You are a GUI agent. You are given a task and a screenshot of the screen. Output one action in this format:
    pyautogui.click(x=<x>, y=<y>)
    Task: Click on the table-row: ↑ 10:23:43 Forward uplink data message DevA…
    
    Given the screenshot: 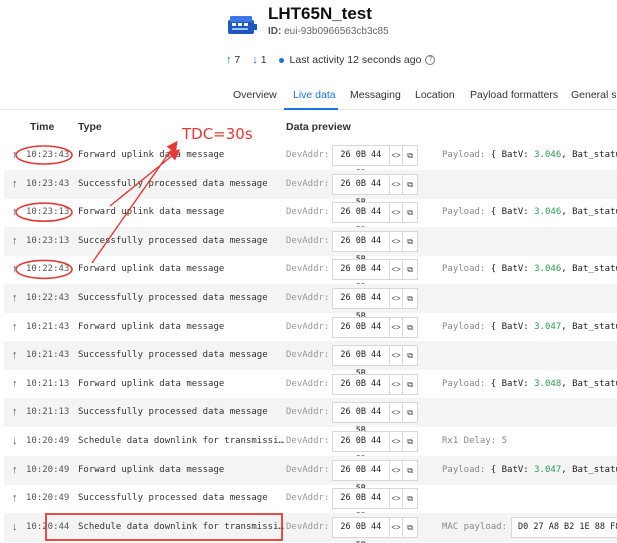 What is the action you would take?
    pyautogui.click(x=310, y=160)
    